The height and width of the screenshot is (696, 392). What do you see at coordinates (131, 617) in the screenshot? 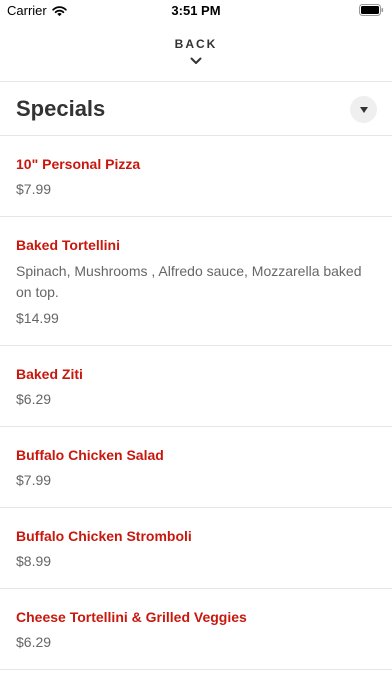
I see `menu-item-name: Cheese Tortellini & Grilled Veggies` at bounding box center [131, 617].